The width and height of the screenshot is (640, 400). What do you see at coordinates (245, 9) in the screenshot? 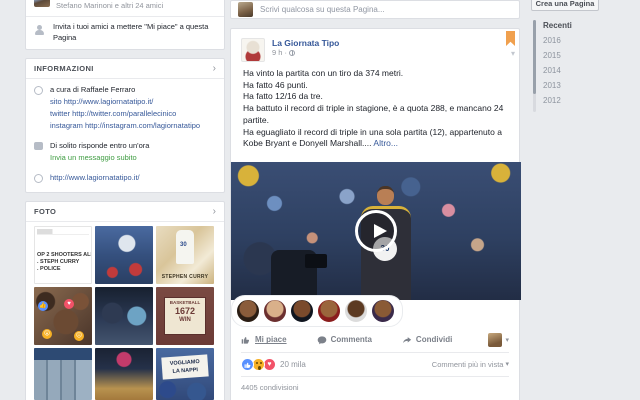
I see `user-avatar` at bounding box center [245, 9].